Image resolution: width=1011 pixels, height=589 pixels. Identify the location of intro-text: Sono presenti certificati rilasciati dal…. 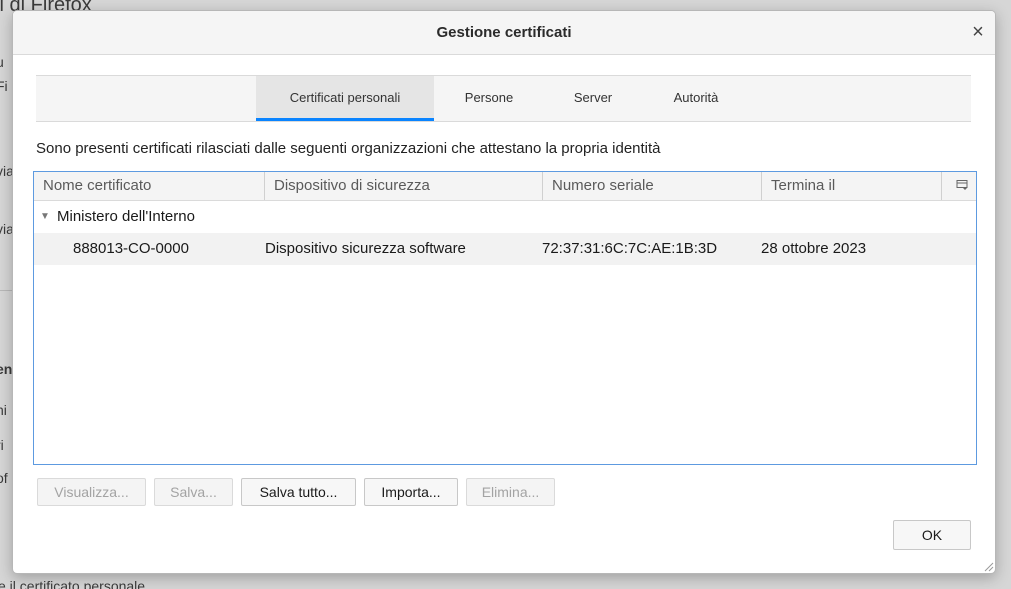
(348, 148).